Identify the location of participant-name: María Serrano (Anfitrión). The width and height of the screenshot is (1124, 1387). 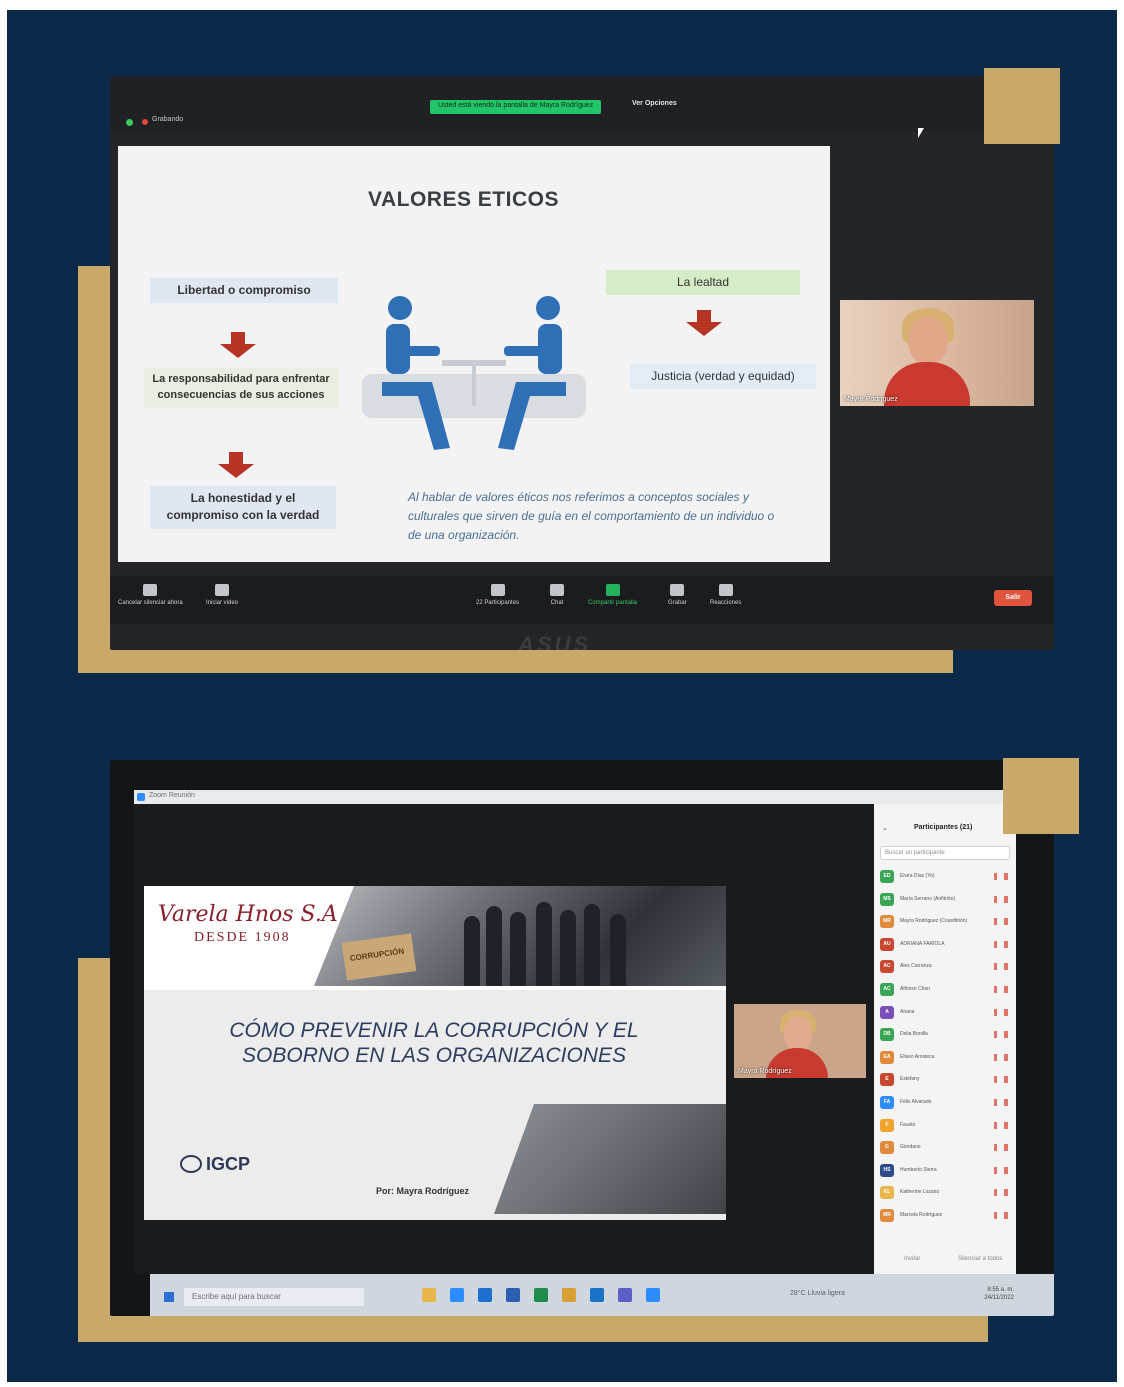
(928, 898).